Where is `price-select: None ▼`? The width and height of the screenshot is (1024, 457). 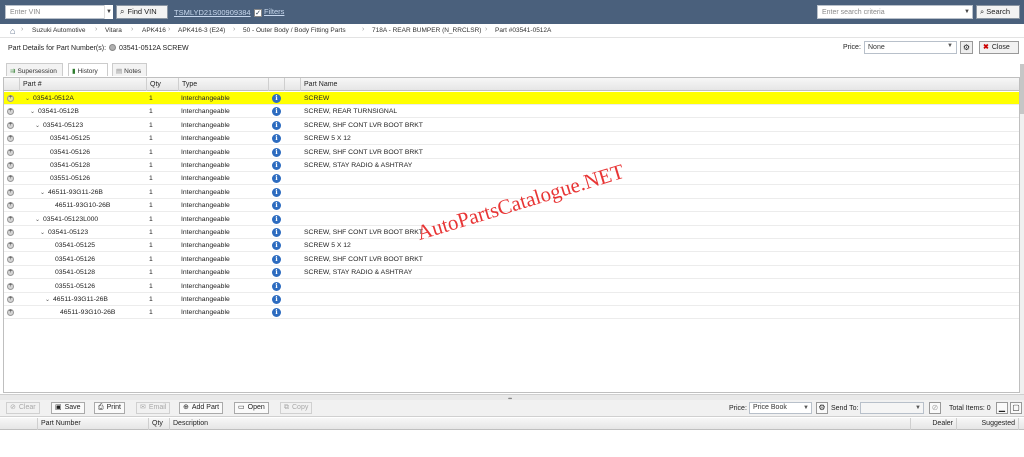 price-select: None ▼ is located at coordinates (910, 47).